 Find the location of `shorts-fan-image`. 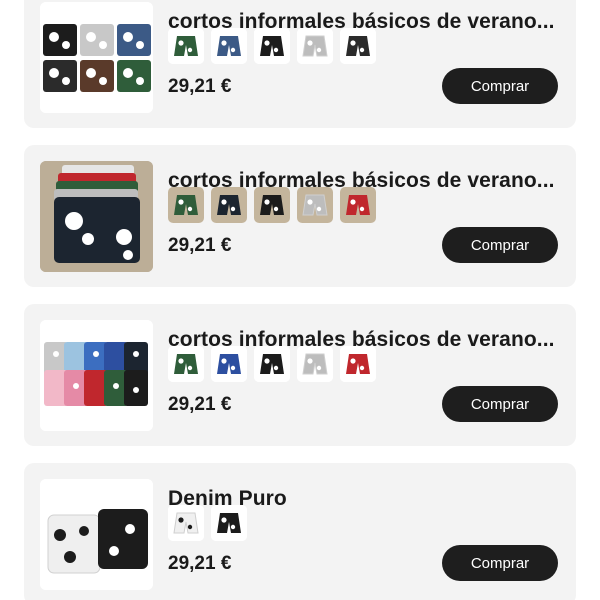

shorts-fan-image is located at coordinates (96, 375).